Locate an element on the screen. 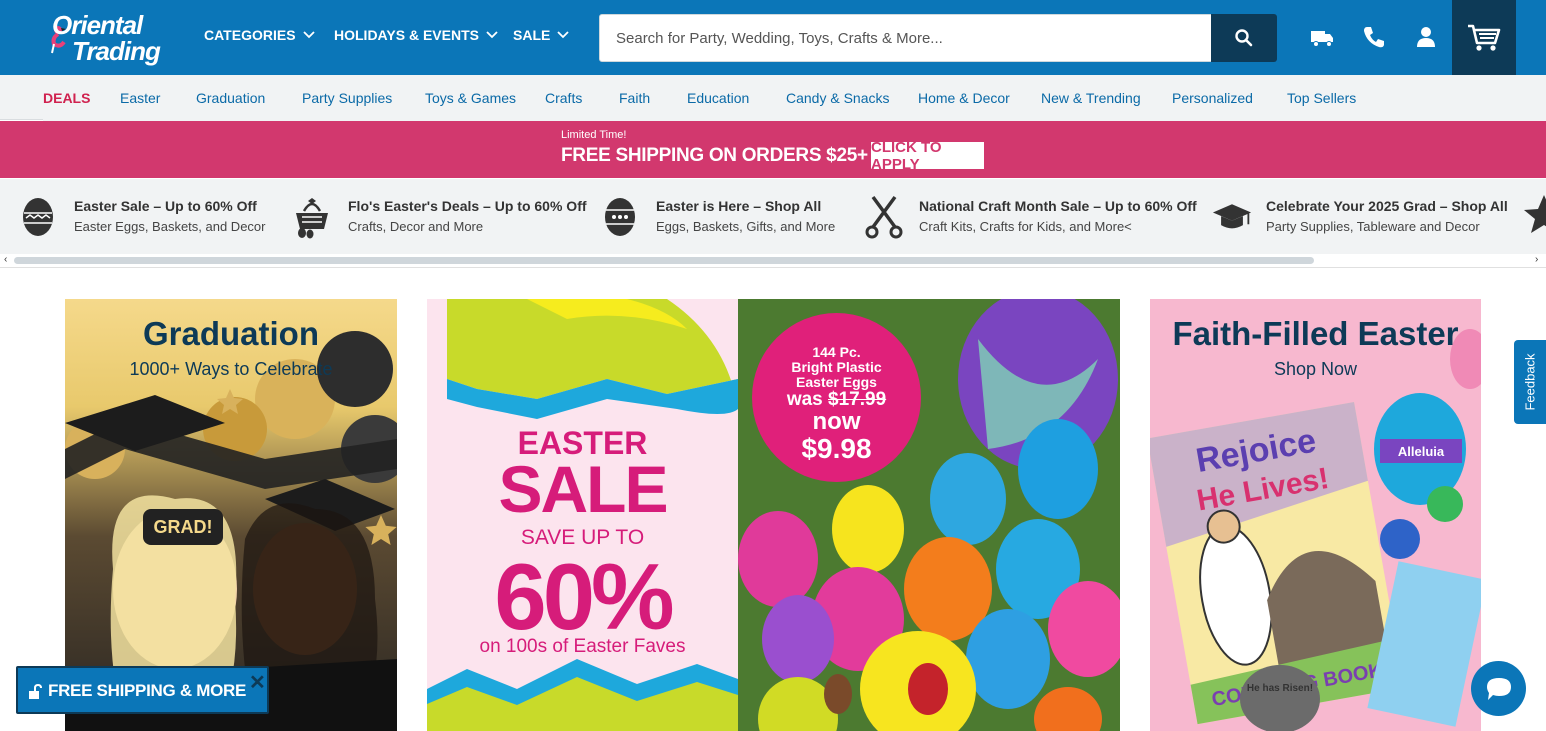  feedback-tab: Feedback is located at coordinates (1530, 382).